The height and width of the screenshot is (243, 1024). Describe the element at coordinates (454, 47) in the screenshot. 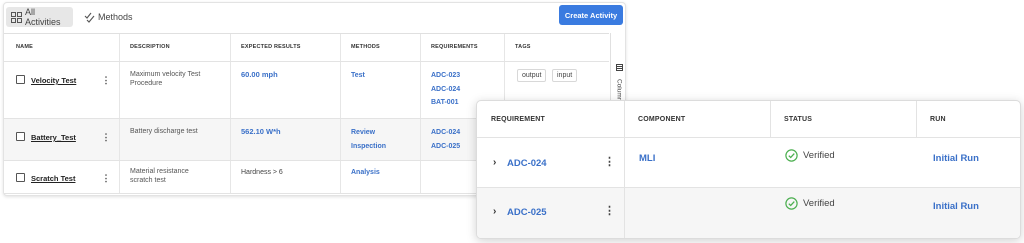

I see `column-header-requirements: REQUIREMENTS` at that location.